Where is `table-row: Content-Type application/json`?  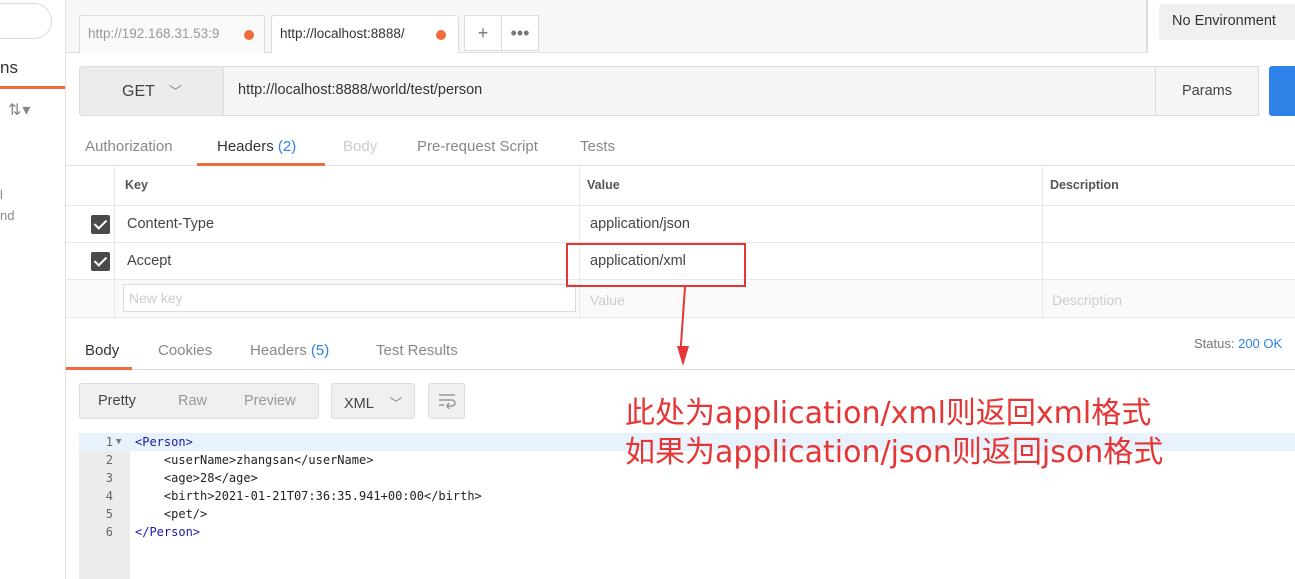
table-row: Content-Type application/json is located at coordinates (680, 224).